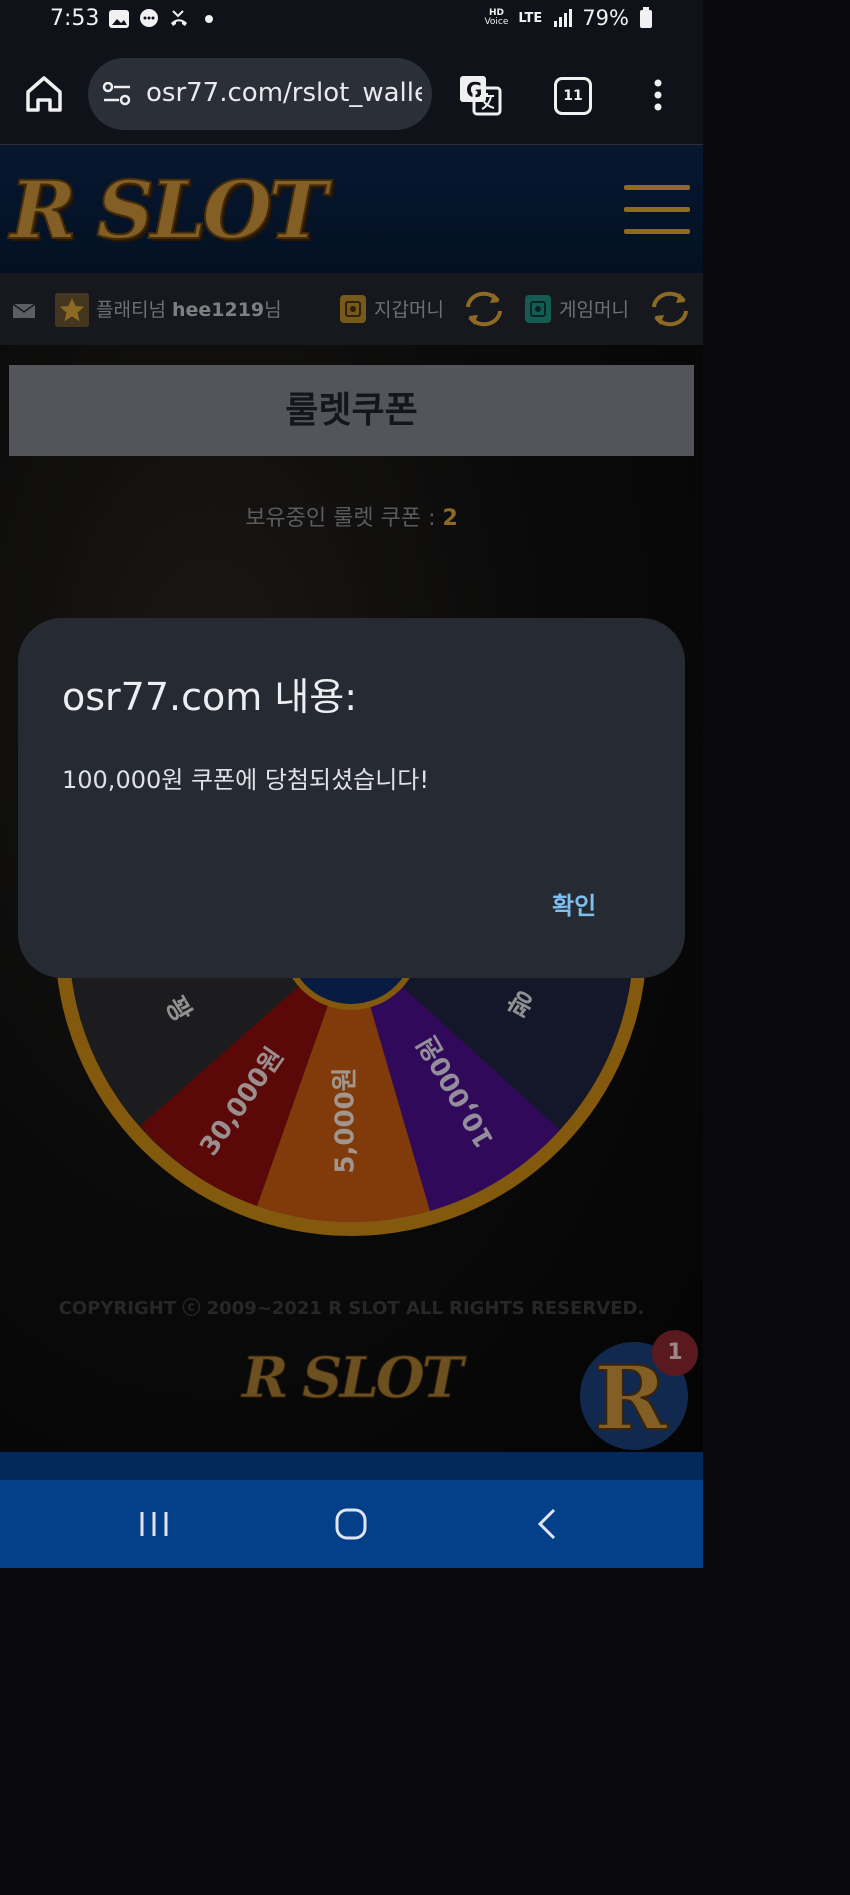 The height and width of the screenshot is (1895, 850). I want to click on status-bar: 7:53 HD Voice LTE 79%, so click(351, 22).